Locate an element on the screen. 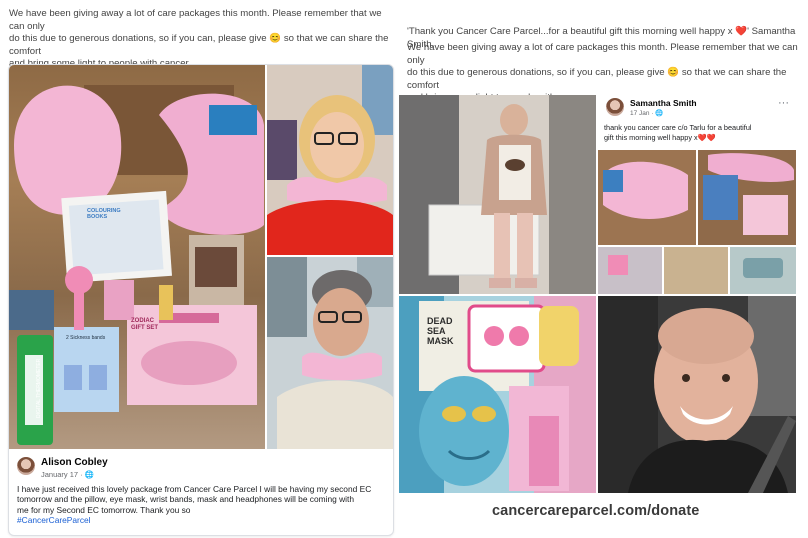 The image size is (808, 538). standing-woman-photo is located at coordinates (497, 194).